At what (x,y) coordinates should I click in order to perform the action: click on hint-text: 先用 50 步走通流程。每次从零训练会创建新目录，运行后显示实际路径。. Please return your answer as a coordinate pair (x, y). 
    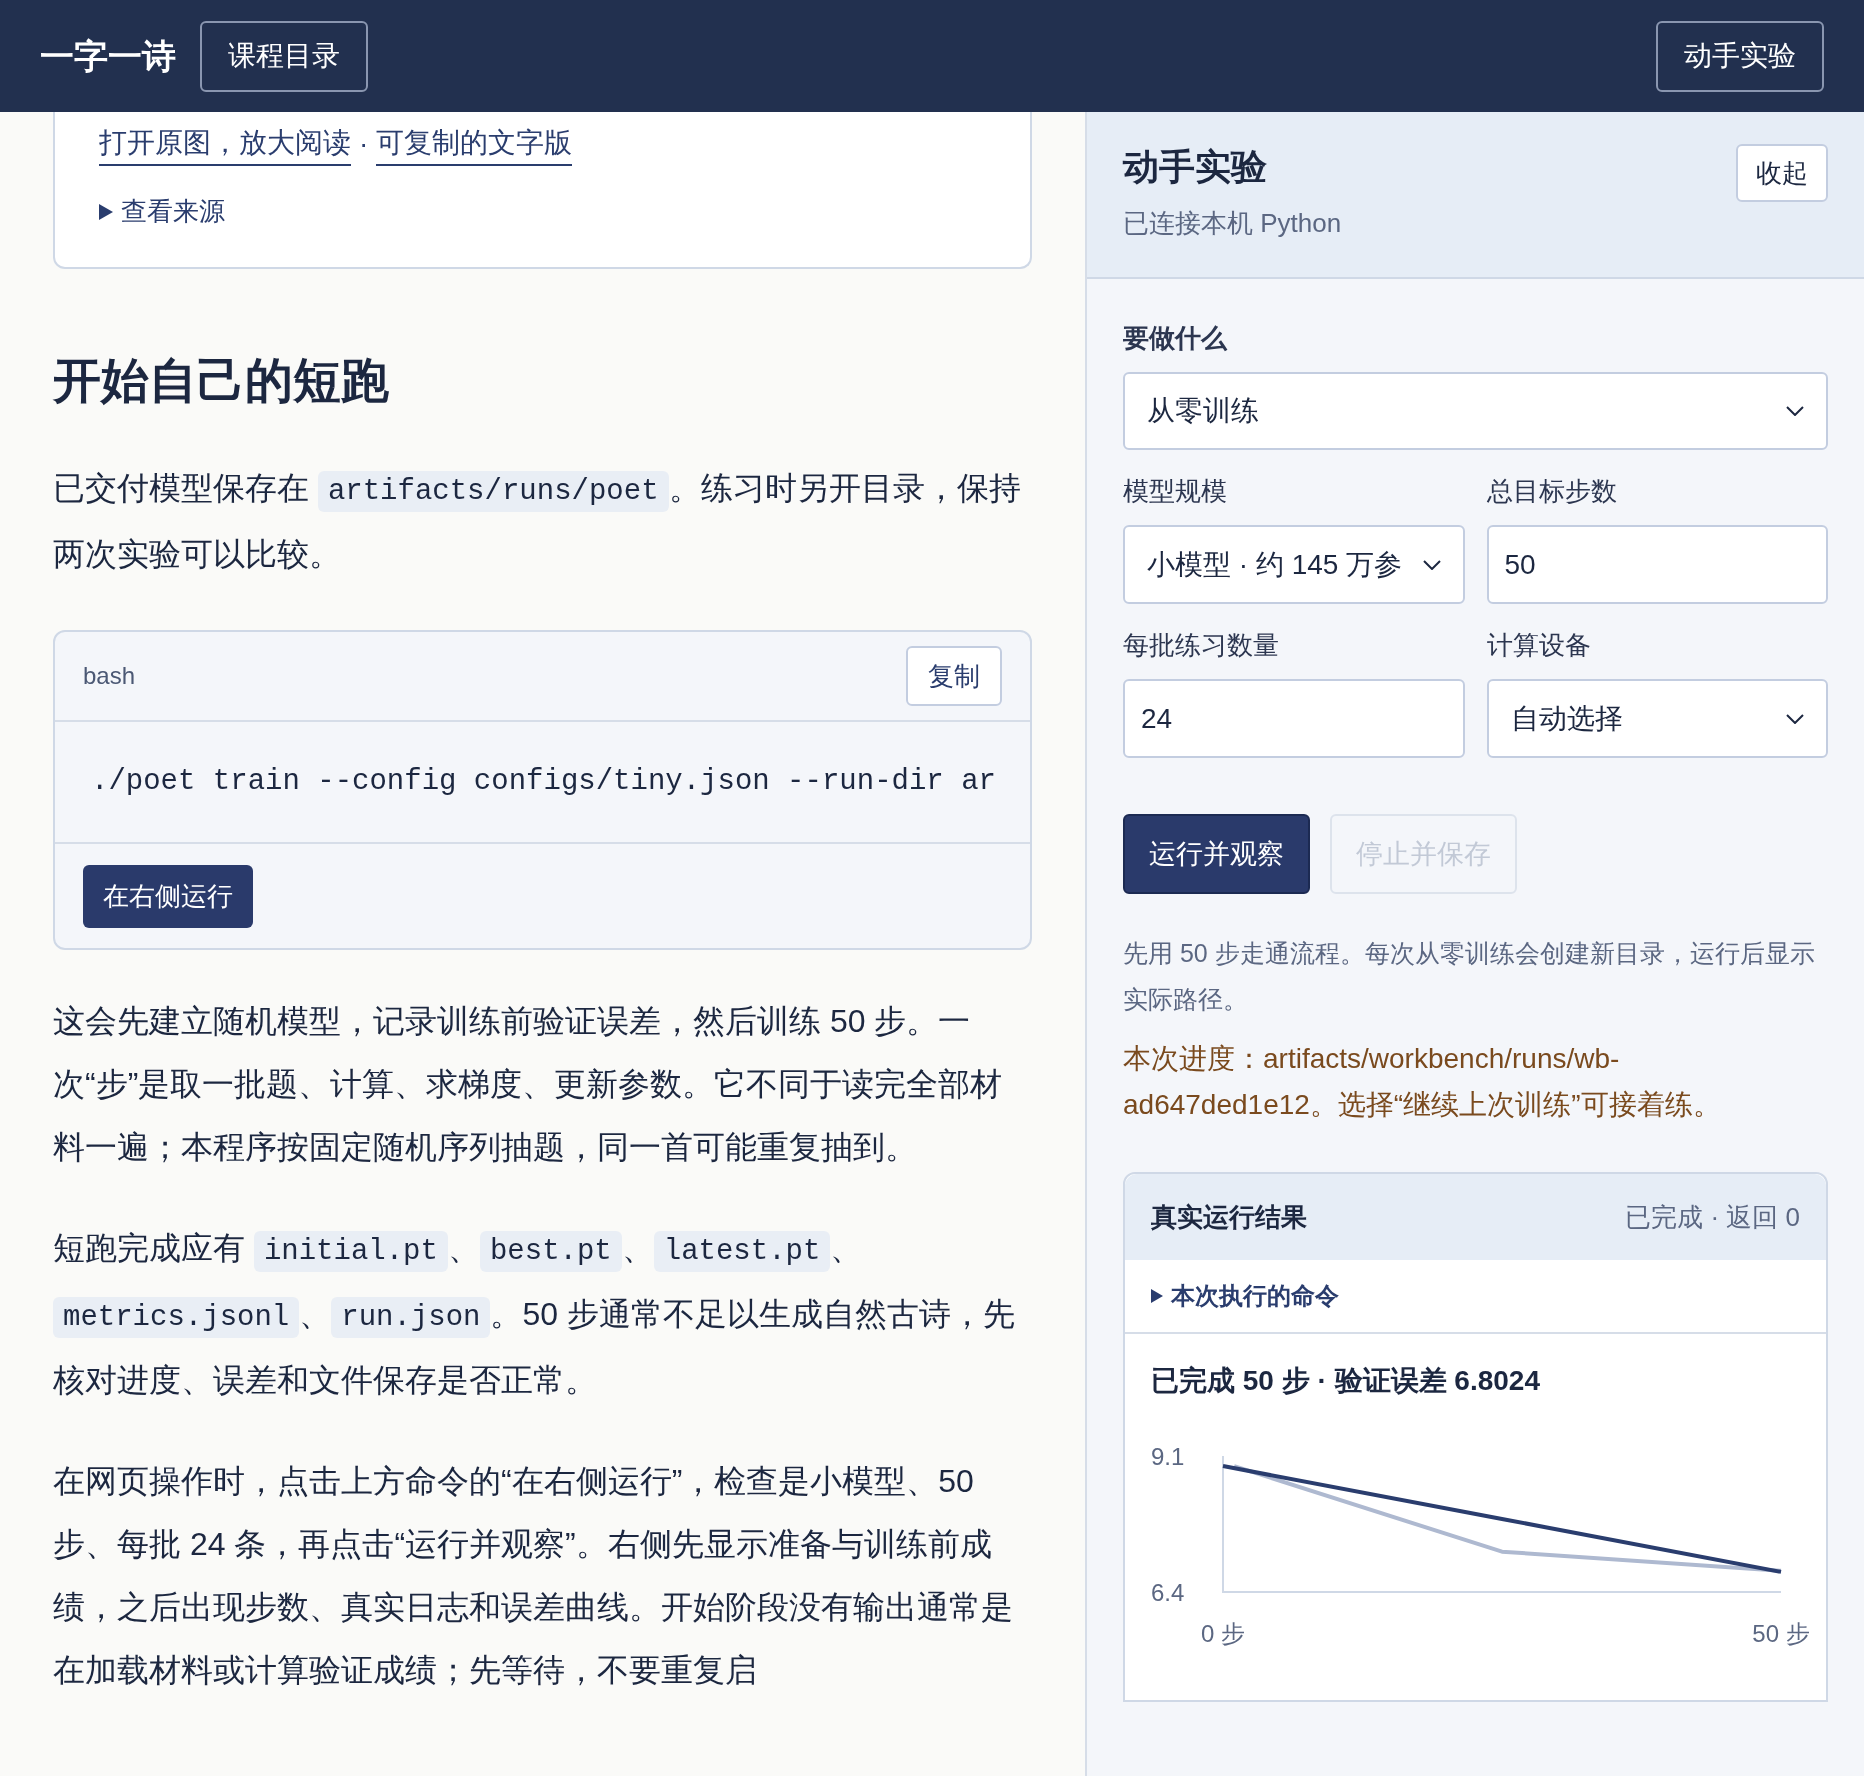
    Looking at the image, I should click on (1469, 976).